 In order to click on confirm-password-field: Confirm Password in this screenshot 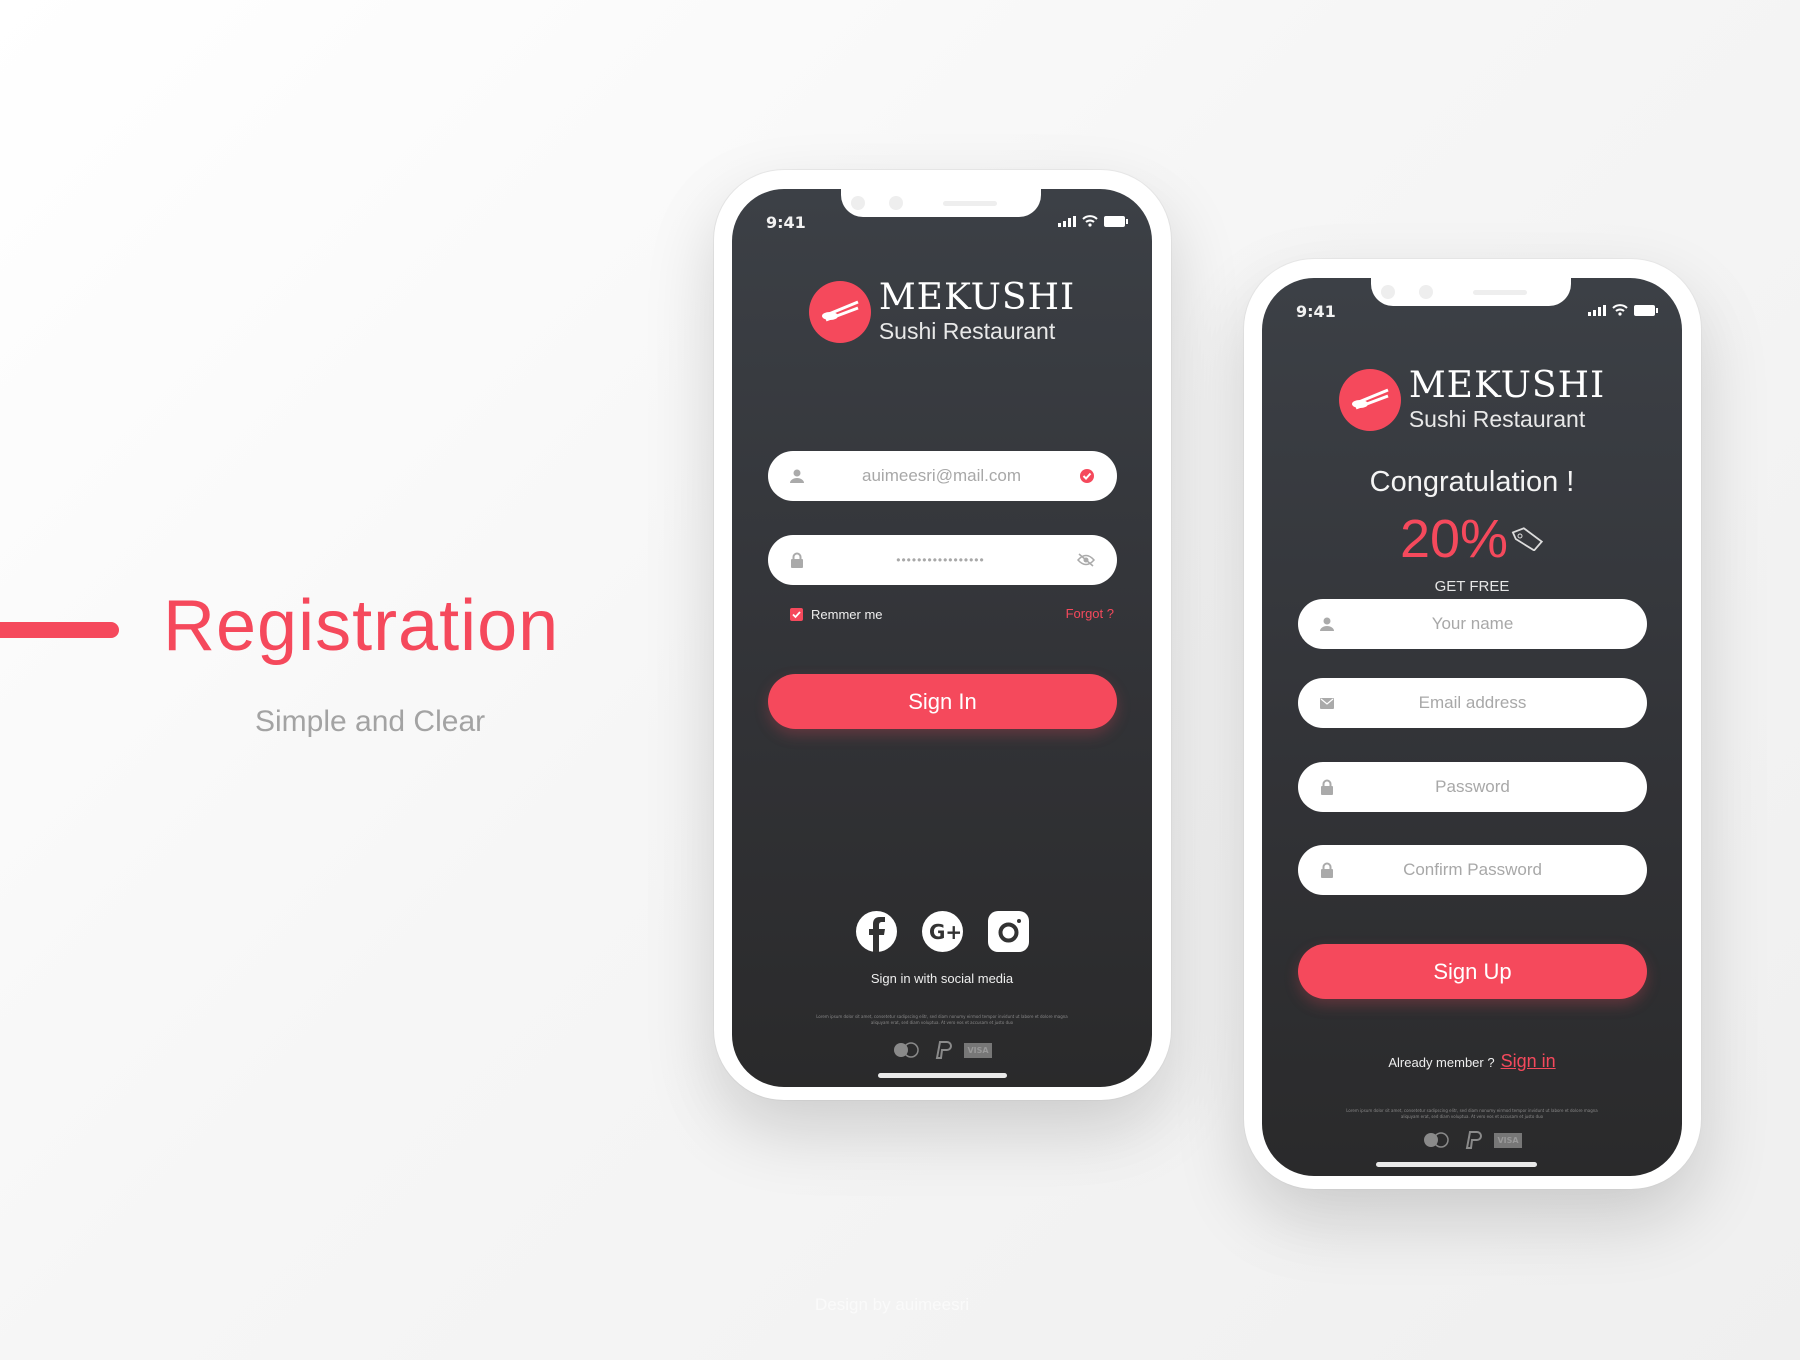, I will do `click(1472, 870)`.